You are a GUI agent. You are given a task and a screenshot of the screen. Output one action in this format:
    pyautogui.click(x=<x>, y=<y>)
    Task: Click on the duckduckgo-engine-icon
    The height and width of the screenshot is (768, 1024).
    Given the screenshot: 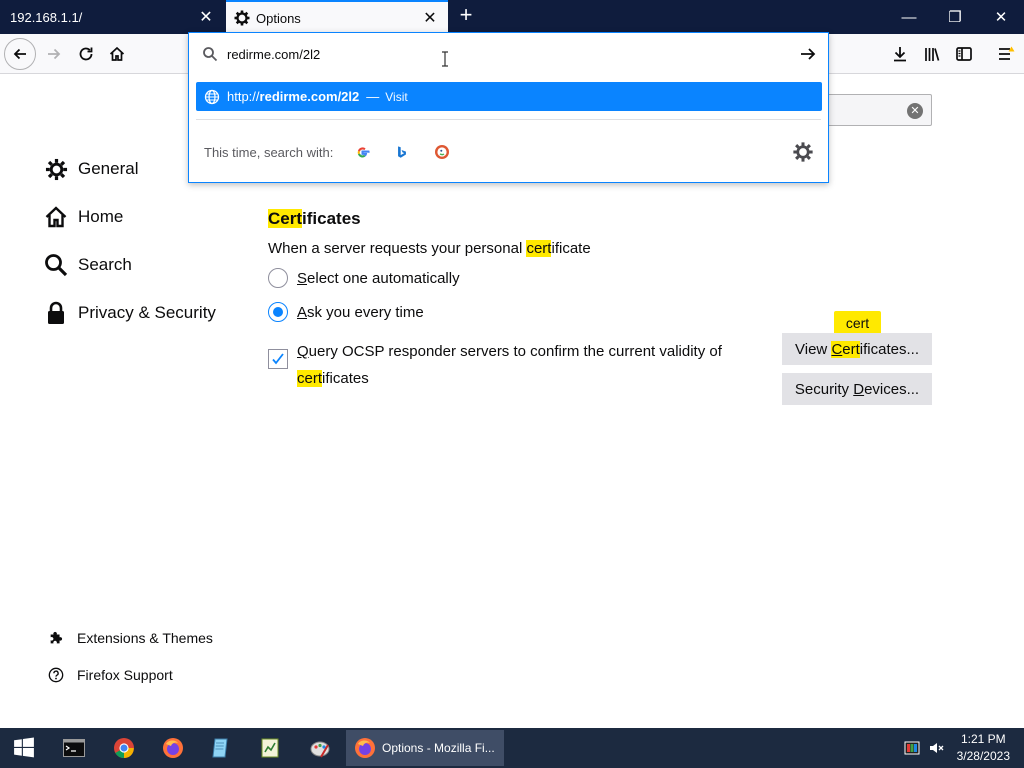 What is the action you would take?
    pyautogui.click(x=442, y=152)
    